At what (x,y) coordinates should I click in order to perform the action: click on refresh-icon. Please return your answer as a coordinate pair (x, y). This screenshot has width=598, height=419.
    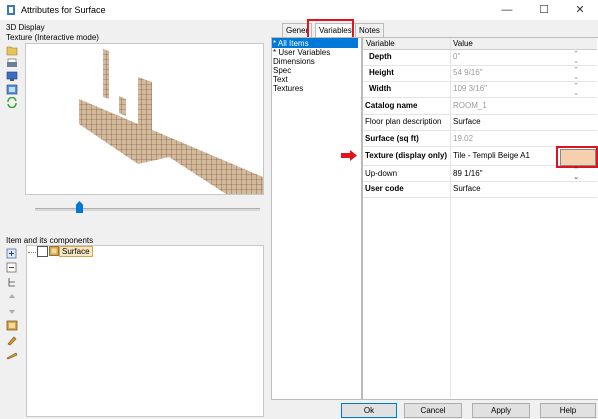
    Looking at the image, I should click on (12, 102).